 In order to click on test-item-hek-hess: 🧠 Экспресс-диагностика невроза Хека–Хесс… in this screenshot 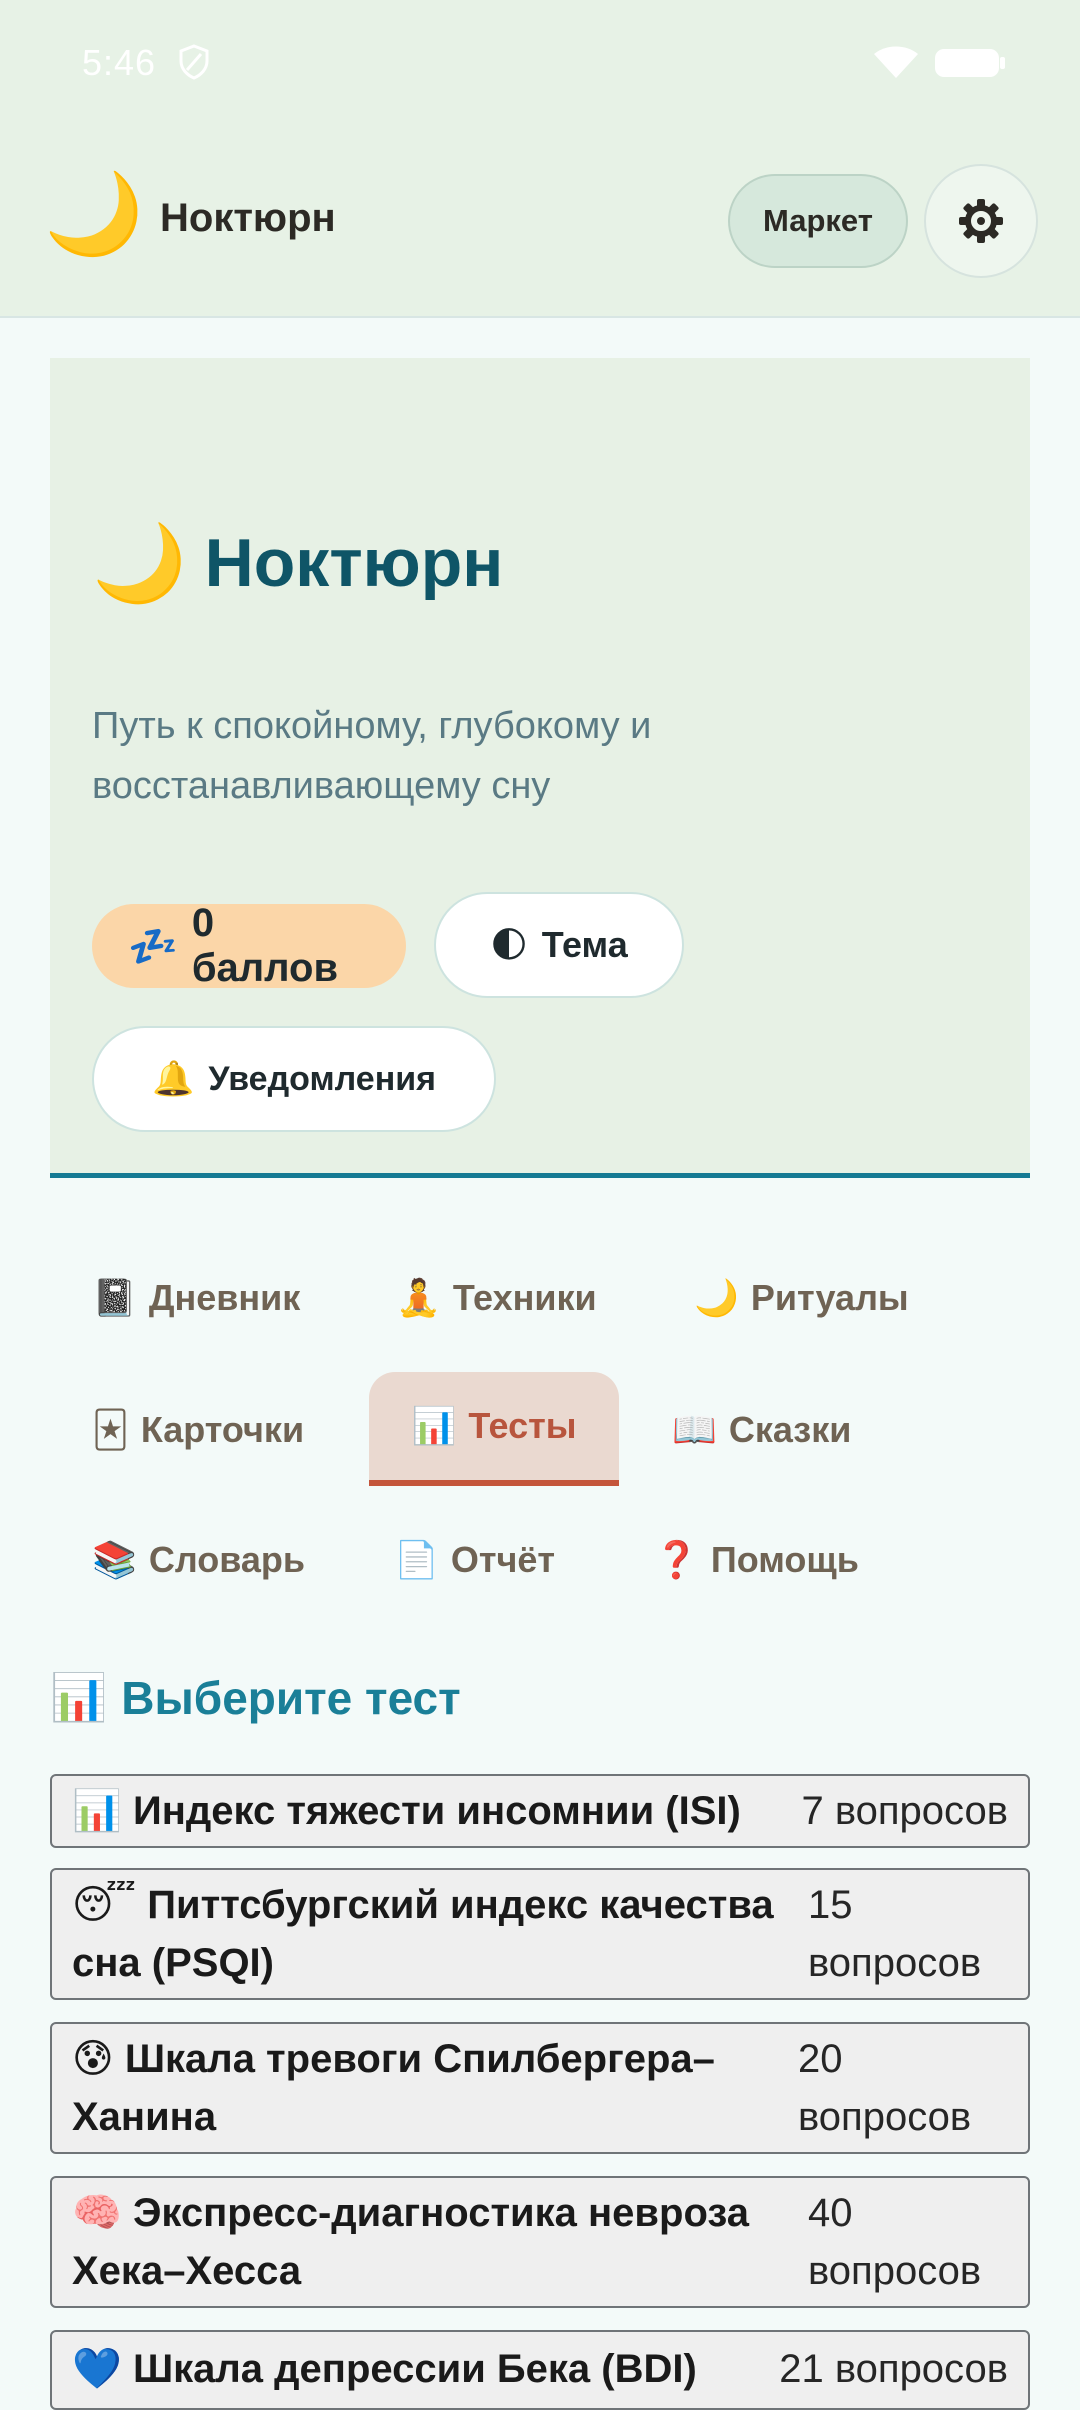, I will do `click(540, 2242)`.